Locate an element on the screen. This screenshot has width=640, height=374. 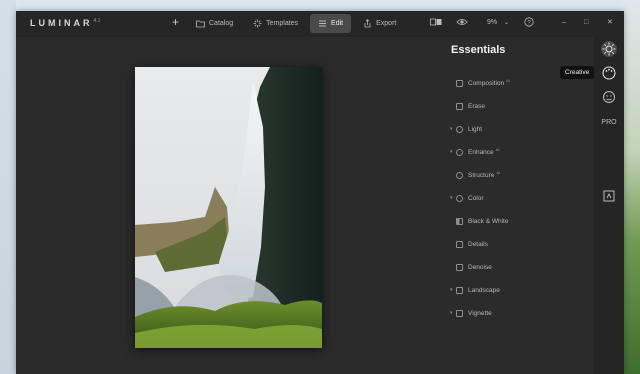
pro-icon: PRO is located at coordinates (609, 123).